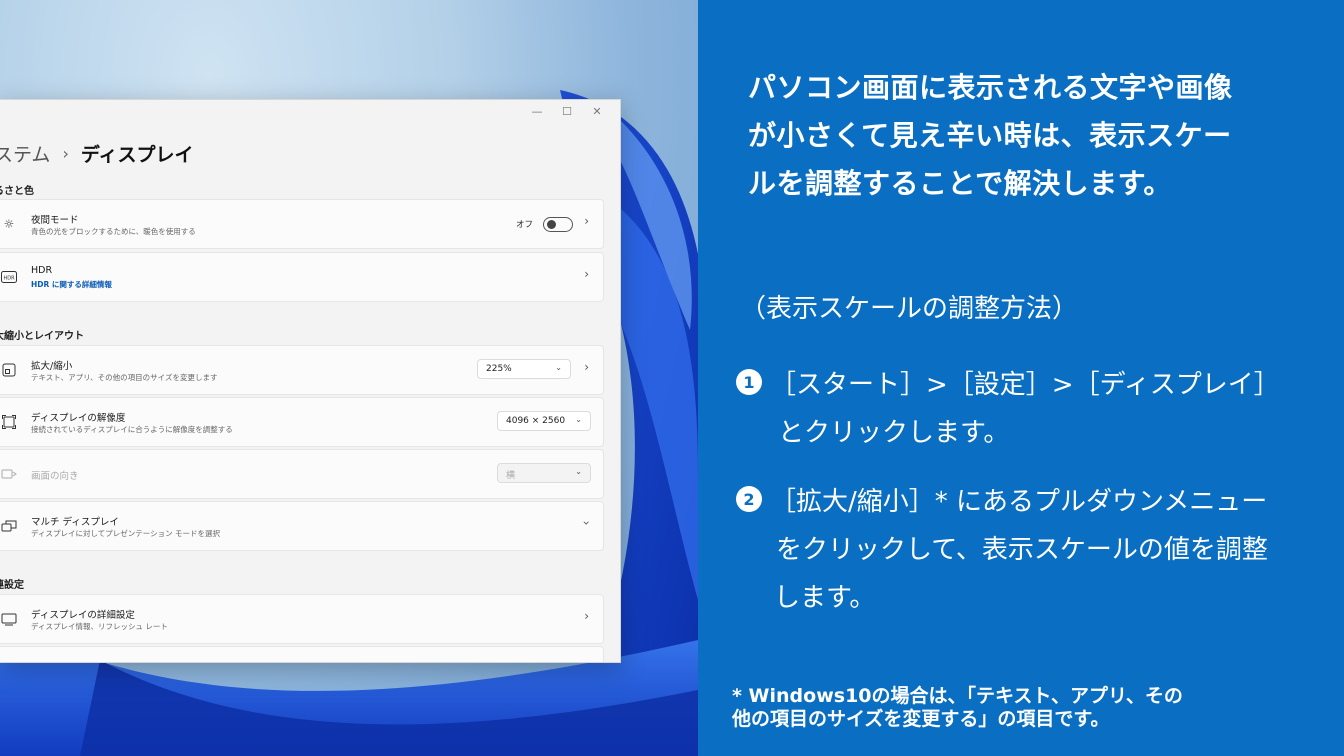 The width and height of the screenshot is (1344, 756). I want to click on scale-title: 拡大/縮小, so click(52, 366).